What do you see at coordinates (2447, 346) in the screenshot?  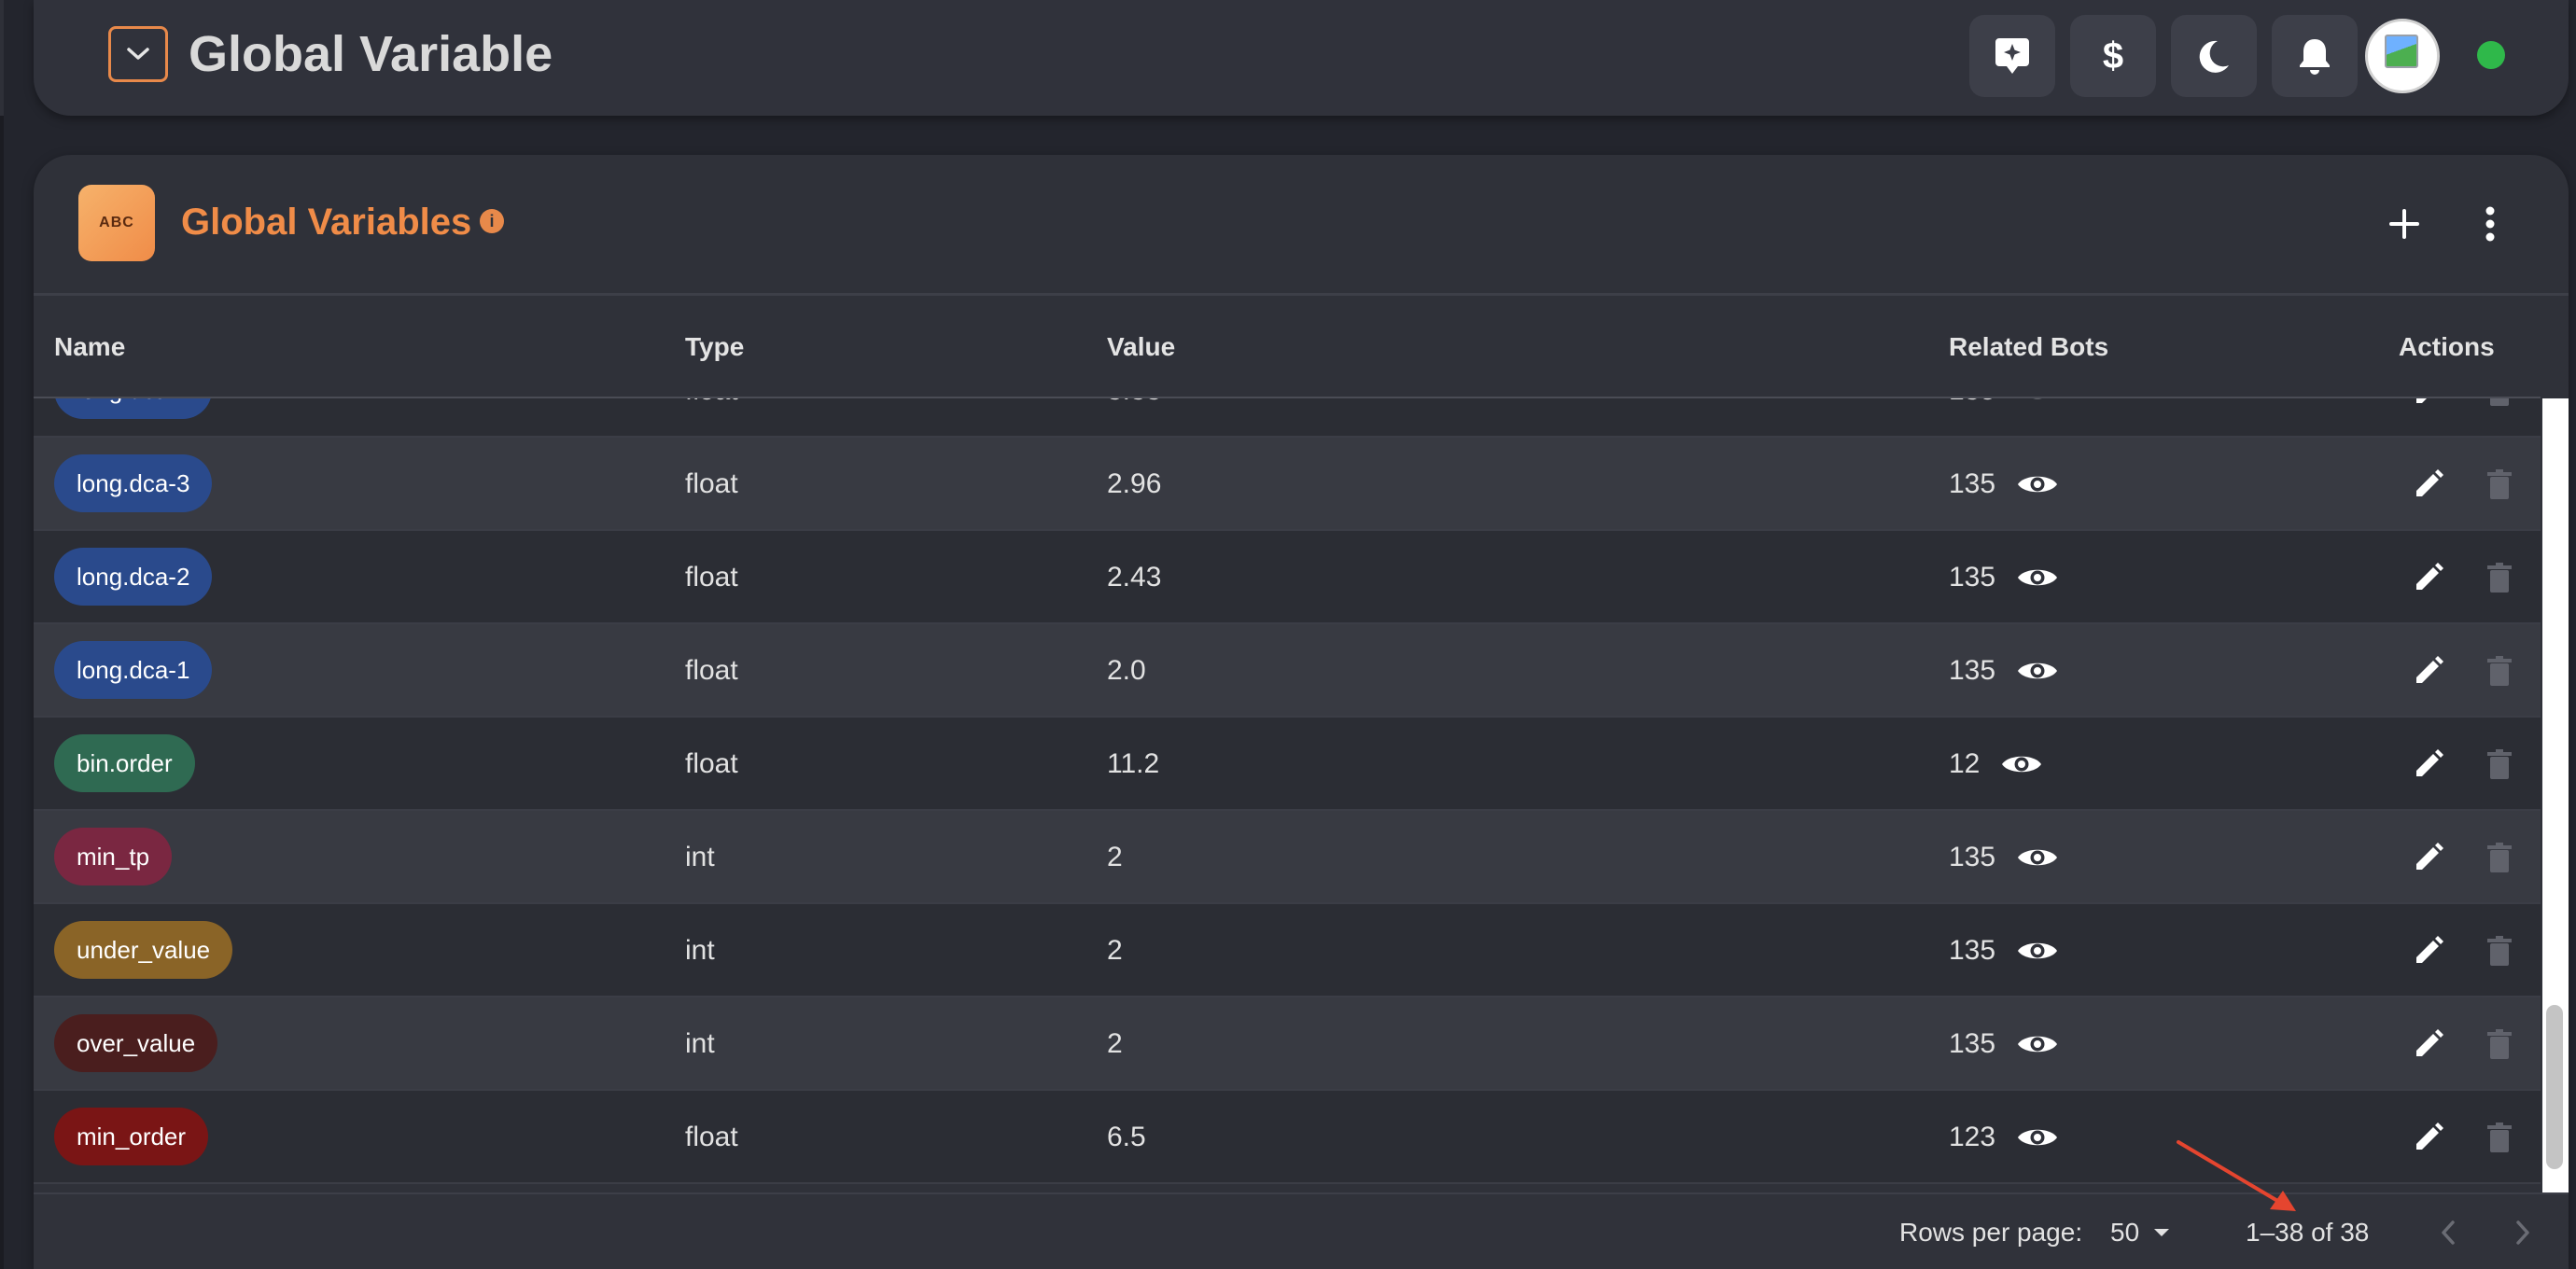 I see `column-header-actions: Actions` at bounding box center [2447, 346].